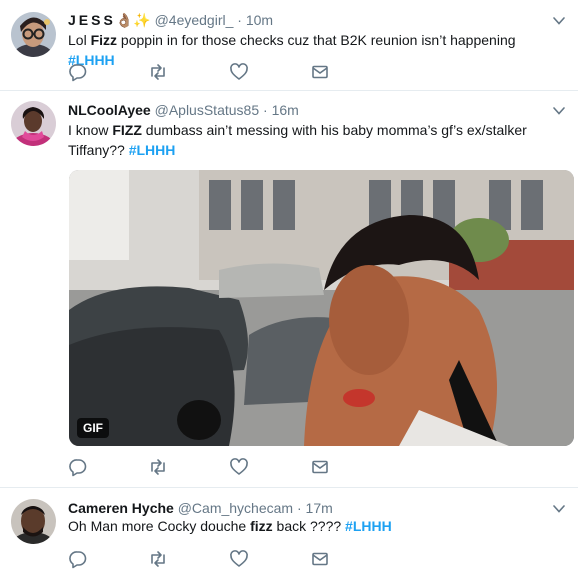 This screenshot has height=580, width=578. I want to click on text-segment-bold: fizz, so click(261, 526).